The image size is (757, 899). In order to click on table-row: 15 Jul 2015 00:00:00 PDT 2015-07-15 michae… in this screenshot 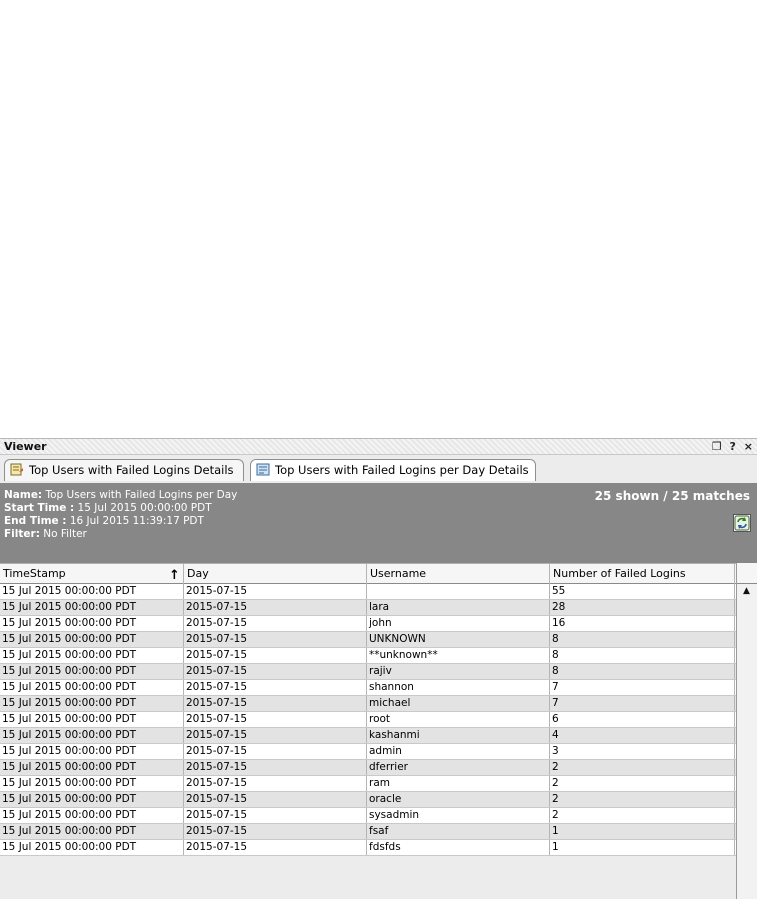, I will do `click(368, 704)`.